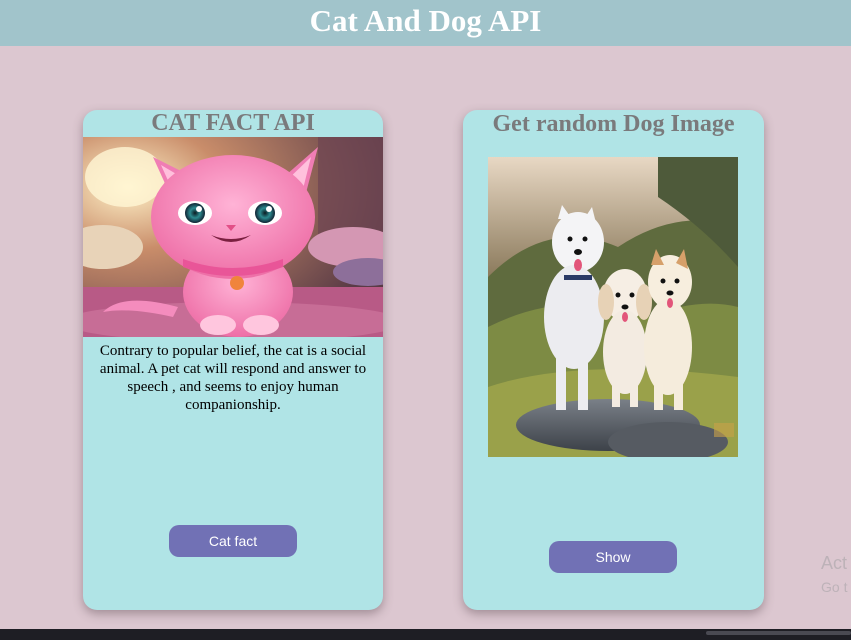 Image resolution: width=851 pixels, height=640 pixels. What do you see at coordinates (233, 123) in the screenshot?
I see `cat-card-title: CAT FACT API` at bounding box center [233, 123].